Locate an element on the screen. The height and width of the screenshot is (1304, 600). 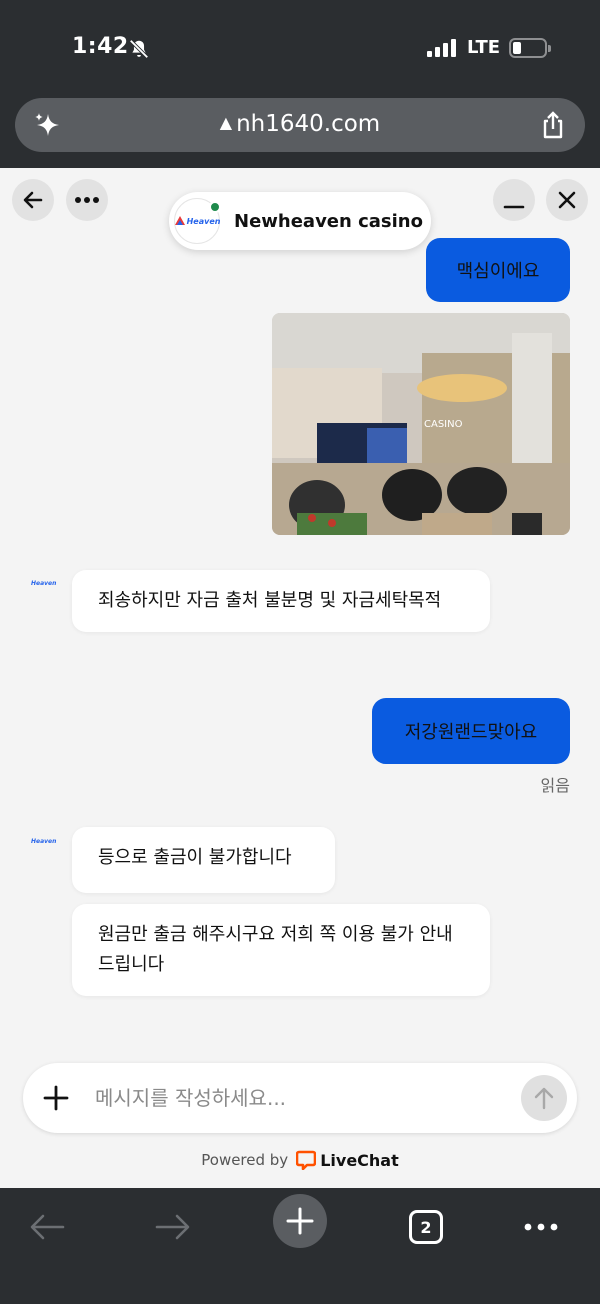
livechat-brand: LiveChat is located at coordinates (347, 1160).